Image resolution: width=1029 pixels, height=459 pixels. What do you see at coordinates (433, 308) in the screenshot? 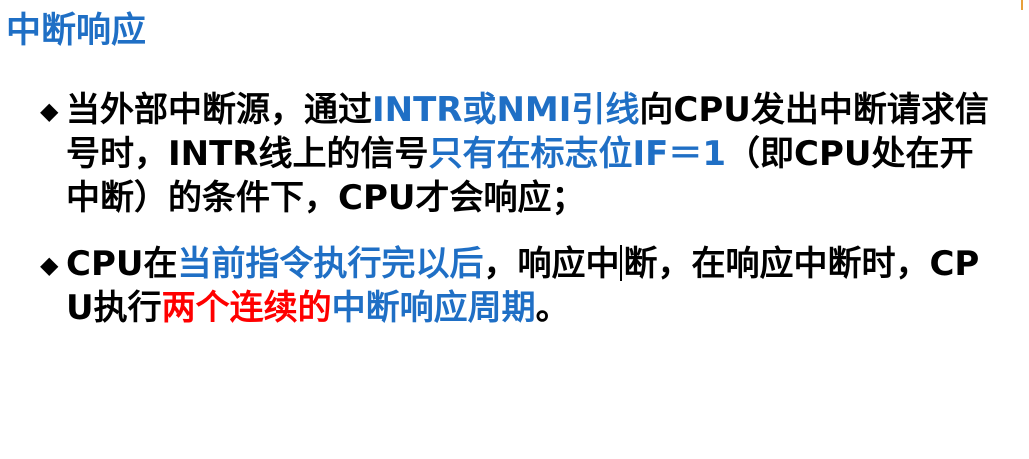
I see `highlight-response-cycle: 中断响应周期` at bounding box center [433, 308].